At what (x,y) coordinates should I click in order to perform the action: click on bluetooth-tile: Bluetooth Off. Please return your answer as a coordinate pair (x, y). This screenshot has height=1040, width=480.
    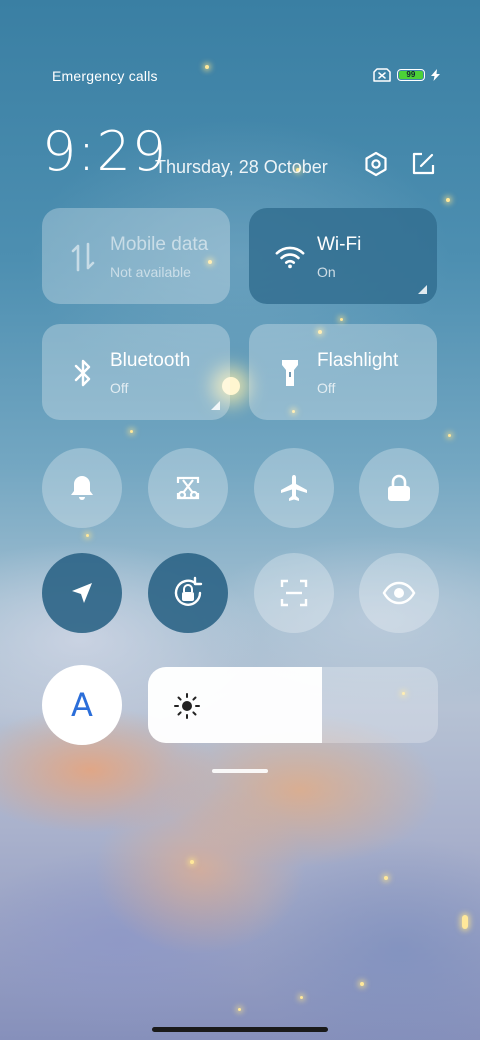
    Looking at the image, I should click on (136, 372).